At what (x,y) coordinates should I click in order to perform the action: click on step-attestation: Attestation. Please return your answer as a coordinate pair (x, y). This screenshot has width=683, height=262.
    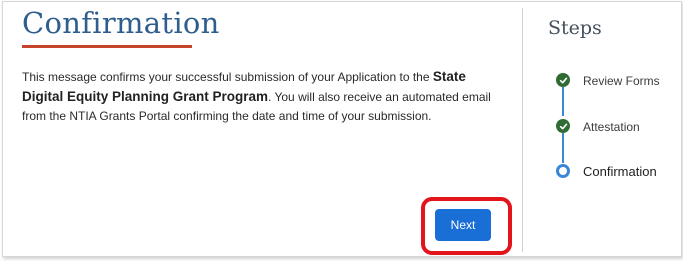
    Looking at the image, I should click on (611, 127).